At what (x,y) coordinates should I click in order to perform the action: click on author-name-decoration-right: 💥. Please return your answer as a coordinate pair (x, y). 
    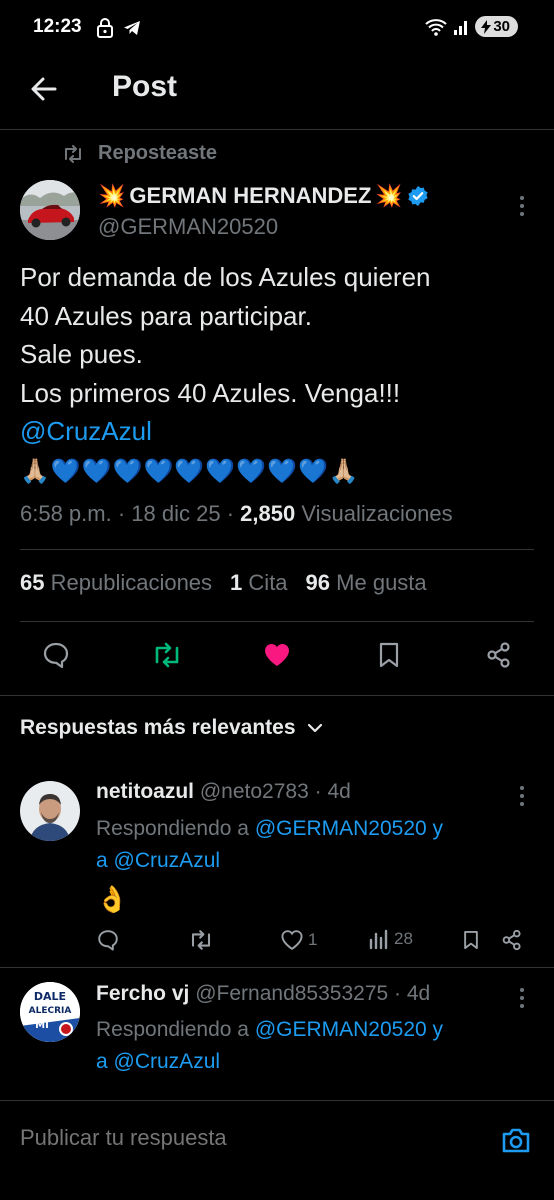
    Looking at the image, I should click on (389, 195).